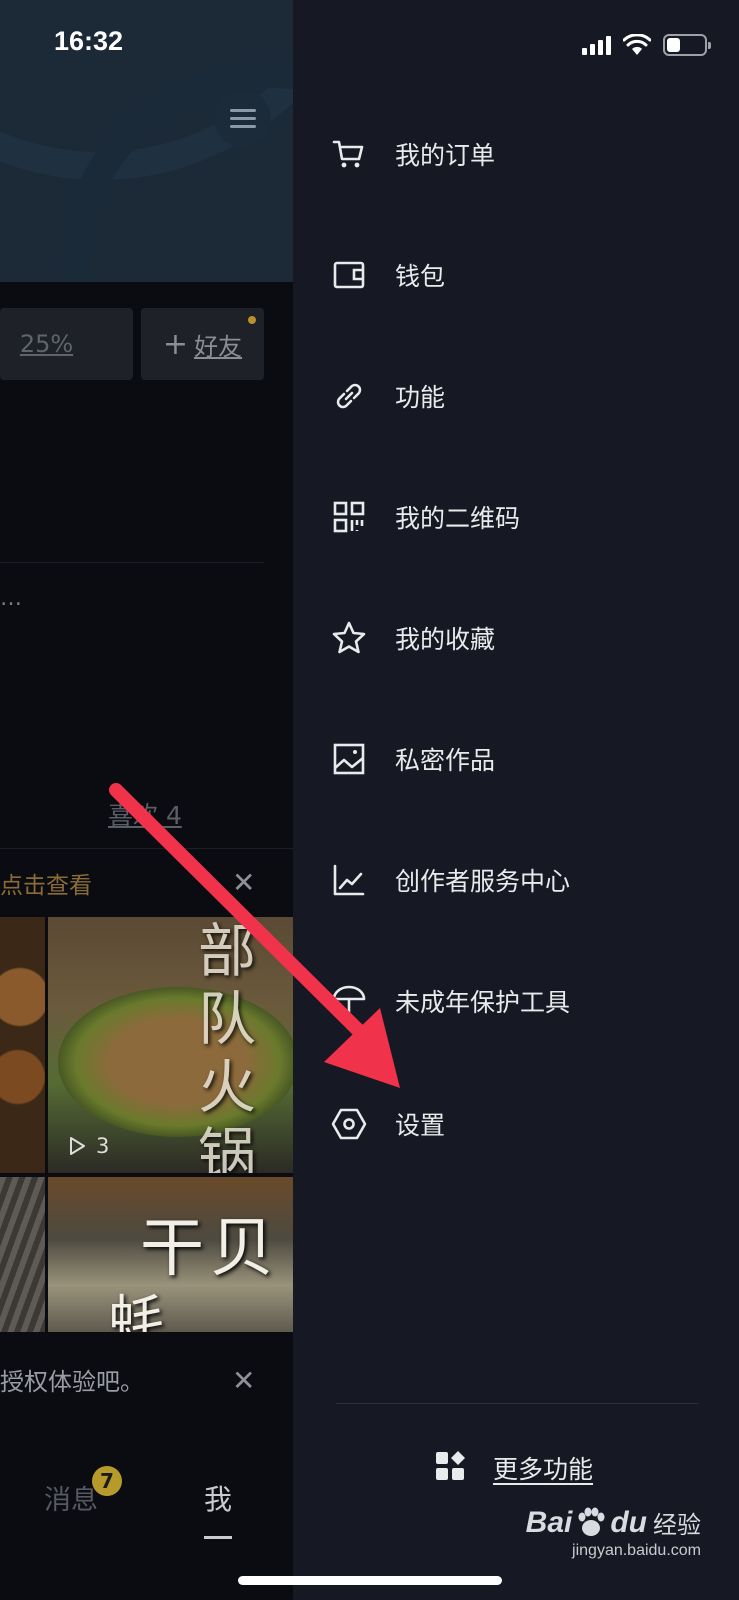 The height and width of the screenshot is (1600, 739). Describe the element at coordinates (103, 1146) in the screenshot. I see `play-count-value: 3` at that location.